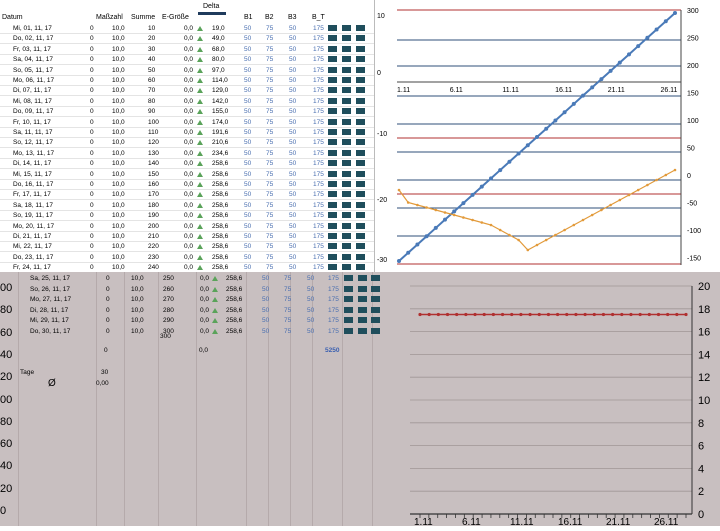 The image size is (720, 531). What do you see at coordinates (153, 236) in the screenshot?
I see `cell-s: 210` at bounding box center [153, 236].